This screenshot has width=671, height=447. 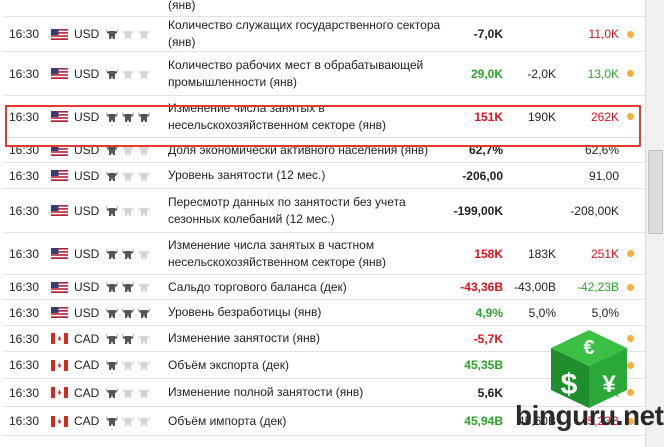 What do you see at coordinates (488, 34) in the screenshot?
I see `actual-value: -7,0K` at bounding box center [488, 34].